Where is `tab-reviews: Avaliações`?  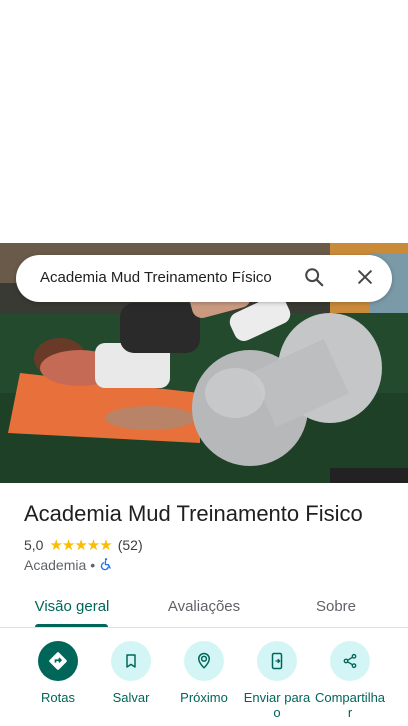 tab-reviews: Avaliações is located at coordinates (204, 606).